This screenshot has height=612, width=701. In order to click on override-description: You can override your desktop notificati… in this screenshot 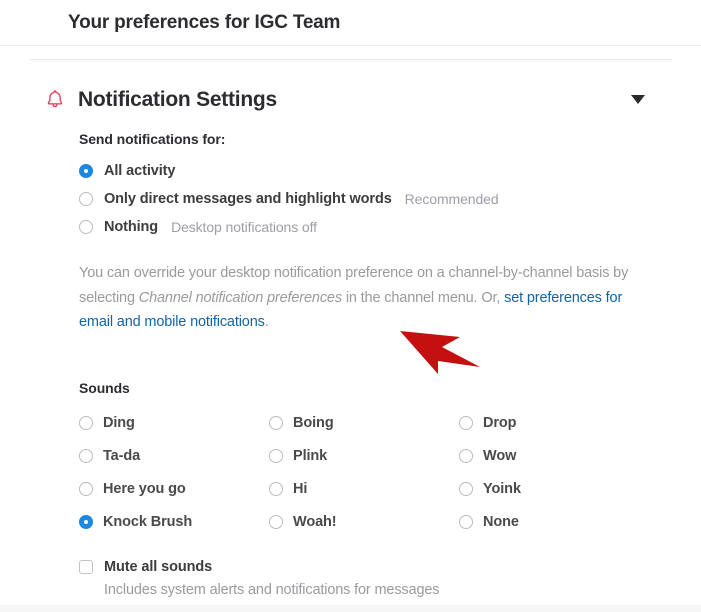, I will do `click(356, 298)`.